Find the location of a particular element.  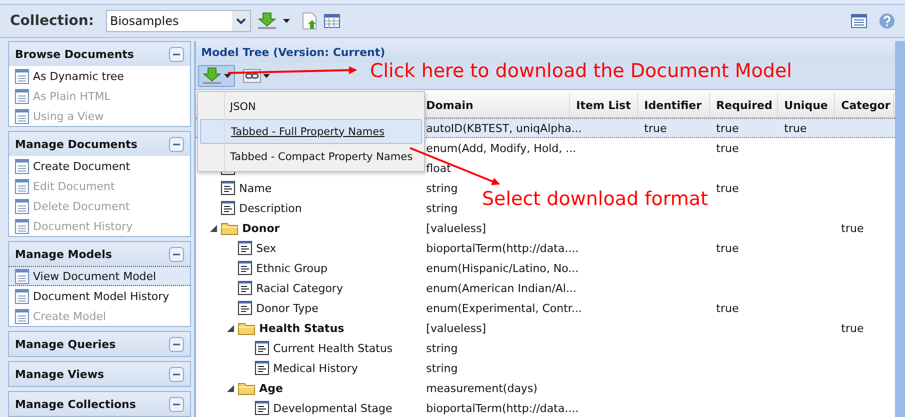

panel-title: Model Tree (Version: Current) is located at coordinates (293, 52).